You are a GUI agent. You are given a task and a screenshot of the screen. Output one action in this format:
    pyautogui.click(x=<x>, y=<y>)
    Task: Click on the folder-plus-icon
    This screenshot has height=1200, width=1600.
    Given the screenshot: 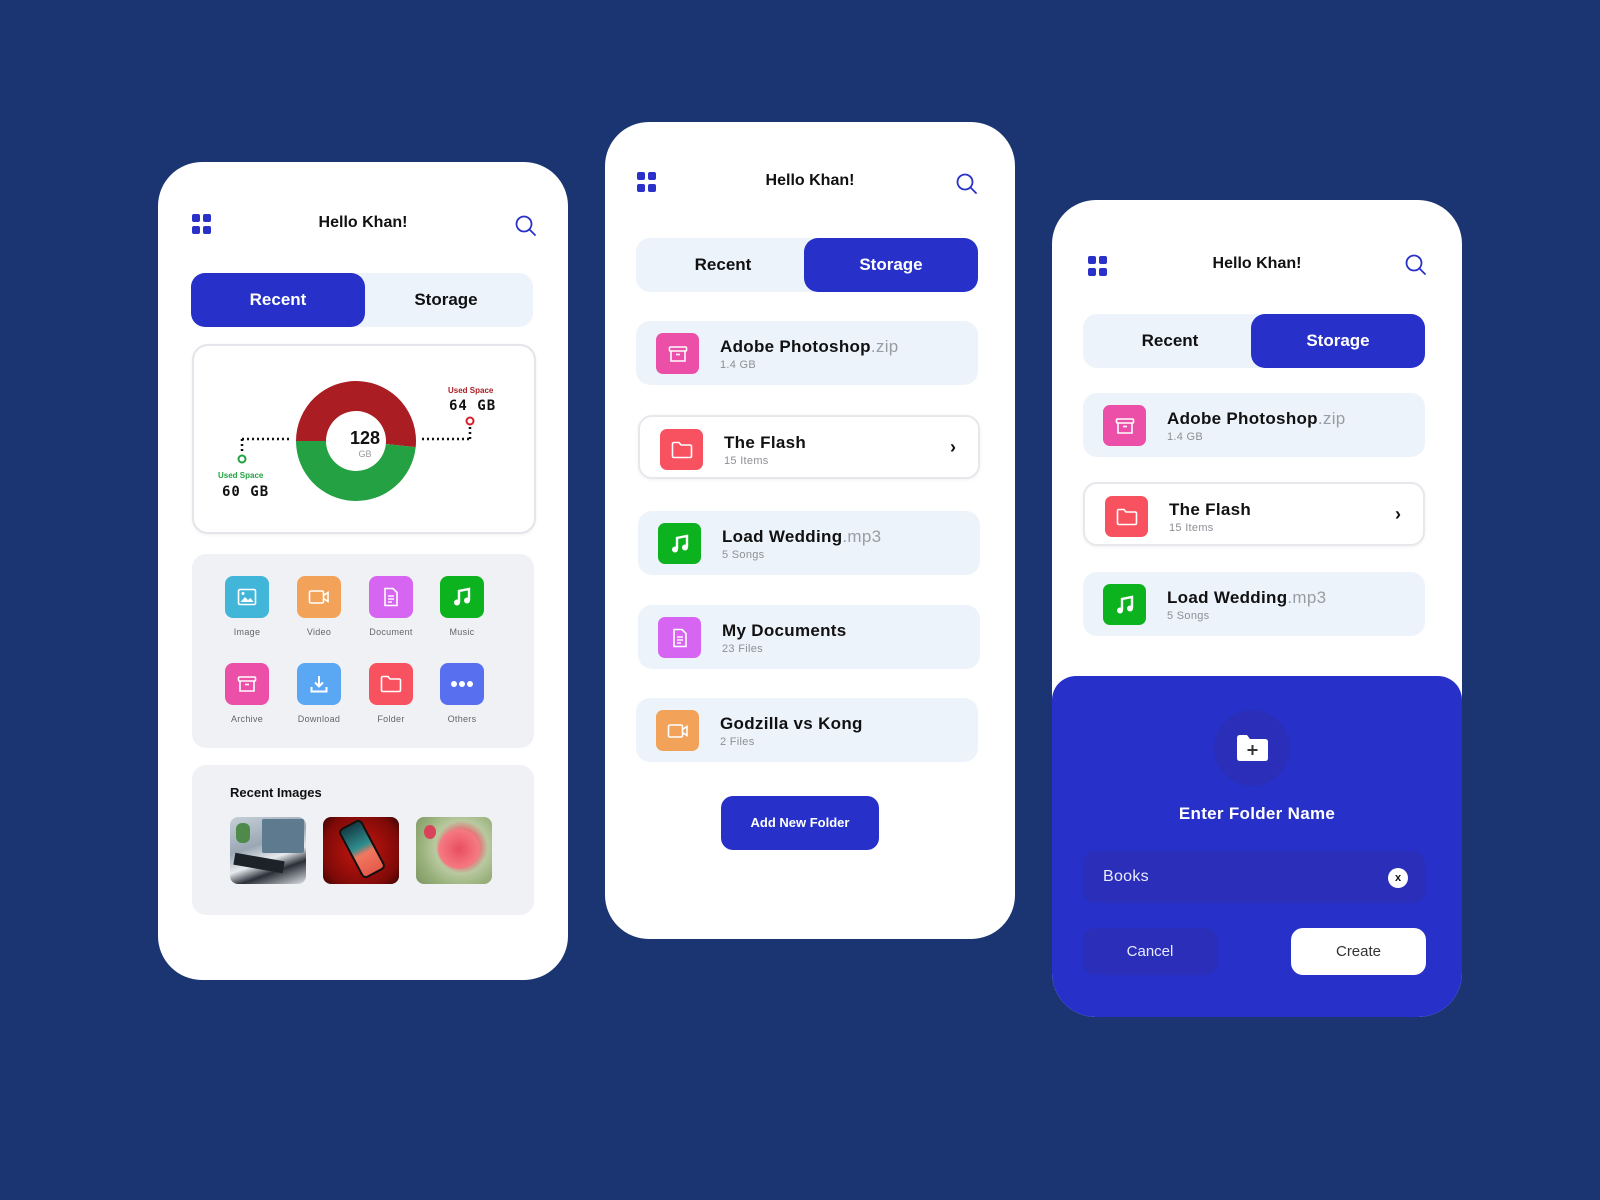 What is the action you would take?
    pyautogui.click(x=1252, y=748)
    